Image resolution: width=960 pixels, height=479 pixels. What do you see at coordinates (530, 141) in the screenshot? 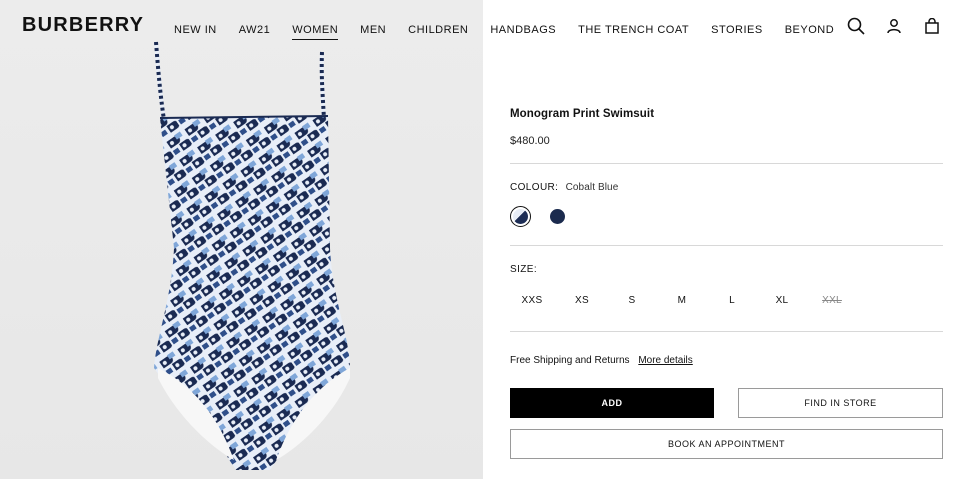
I see `product-price: $480.00` at bounding box center [530, 141].